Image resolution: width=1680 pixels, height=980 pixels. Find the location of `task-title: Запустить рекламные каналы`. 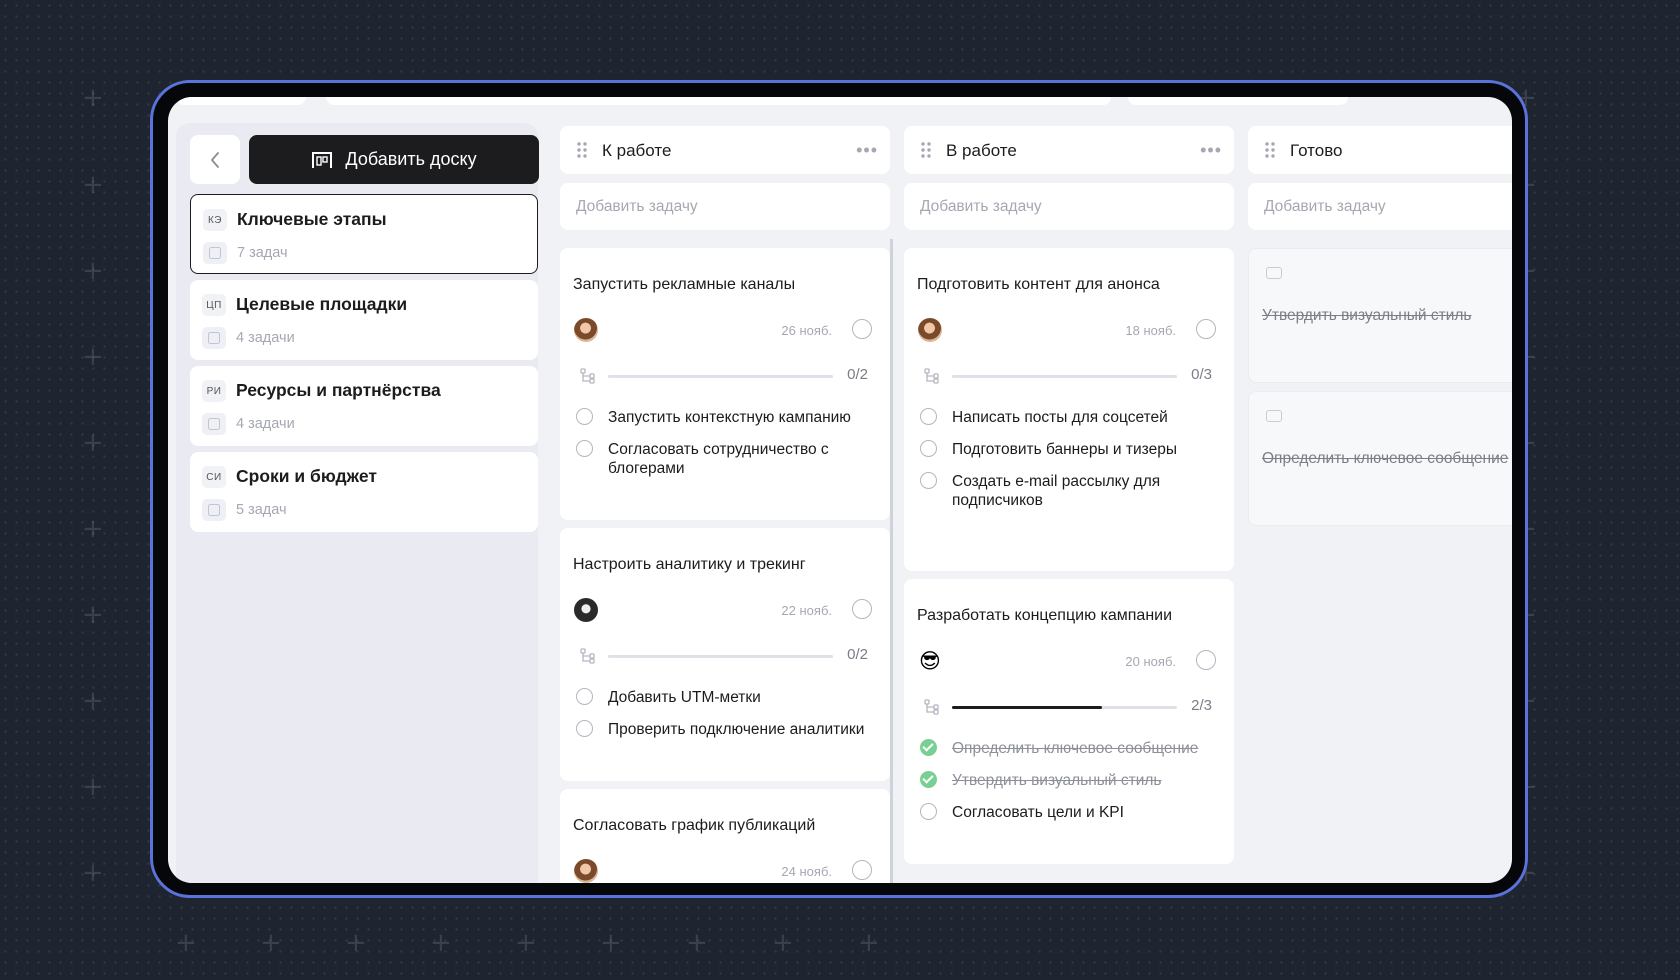

task-title: Запустить рекламные каналы is located at coordinates (684, 284).